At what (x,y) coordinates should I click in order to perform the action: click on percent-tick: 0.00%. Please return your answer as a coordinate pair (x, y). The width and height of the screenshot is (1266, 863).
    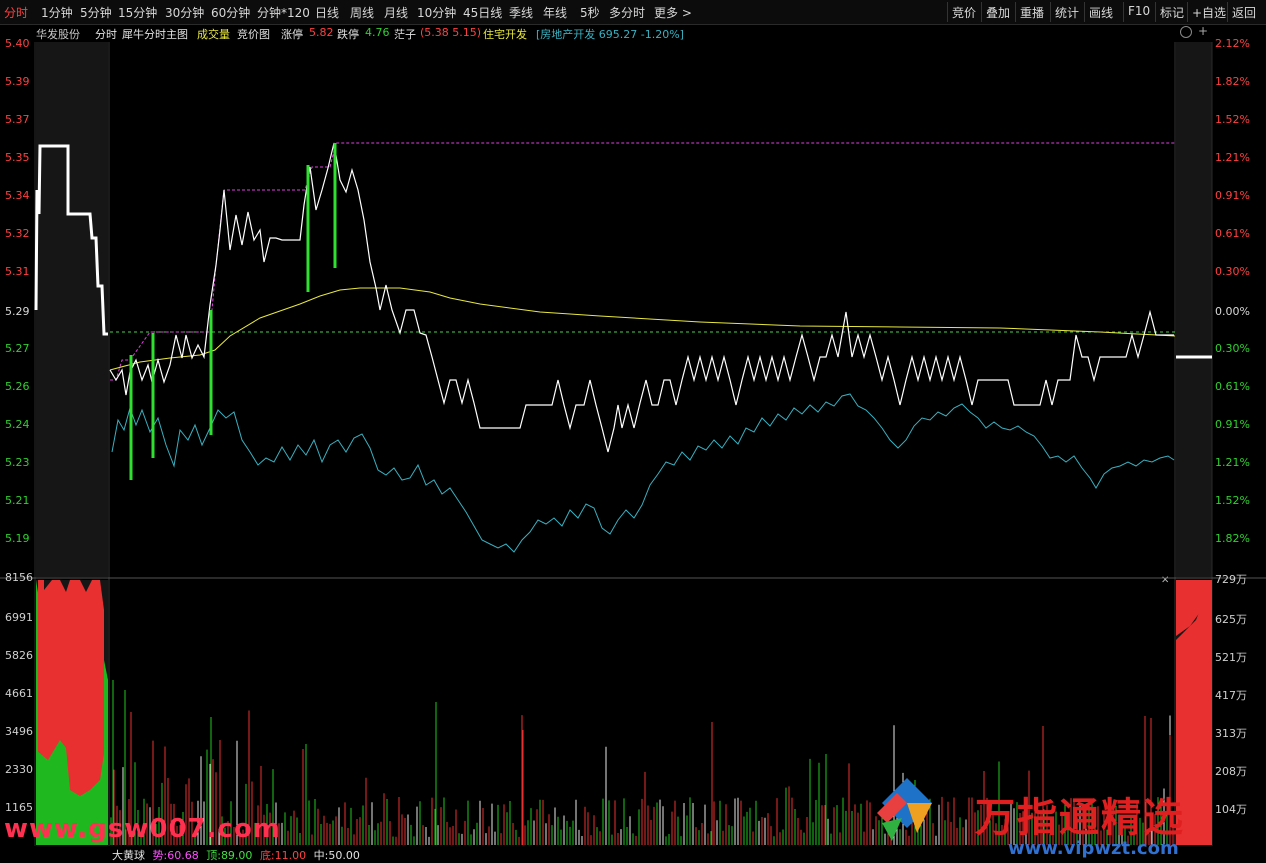
    Looking at the image, I should click on (1232, 311).